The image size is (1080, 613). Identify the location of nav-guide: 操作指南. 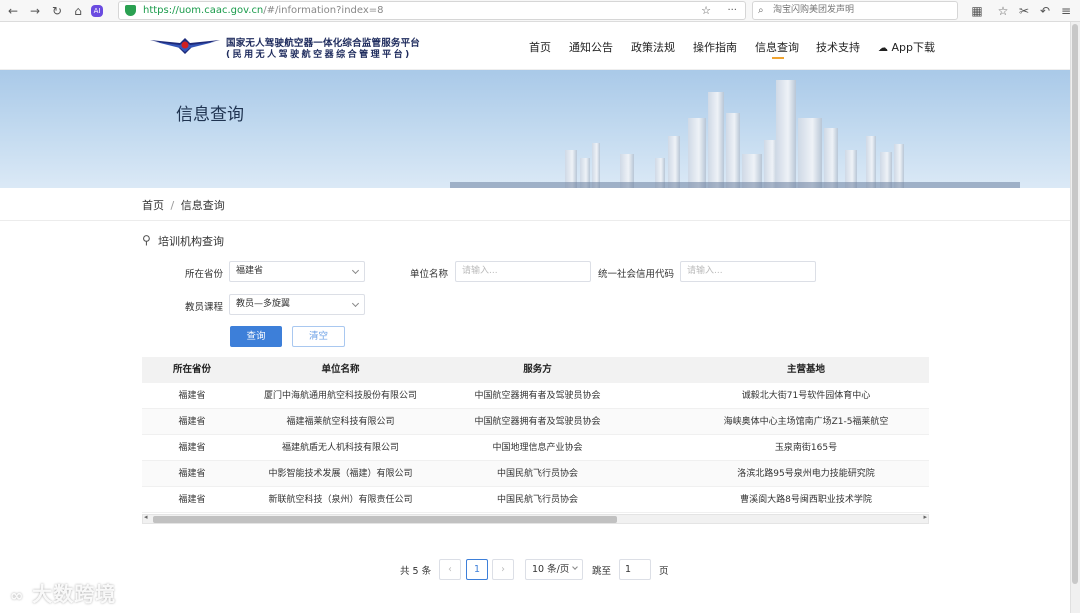
(715, 47).